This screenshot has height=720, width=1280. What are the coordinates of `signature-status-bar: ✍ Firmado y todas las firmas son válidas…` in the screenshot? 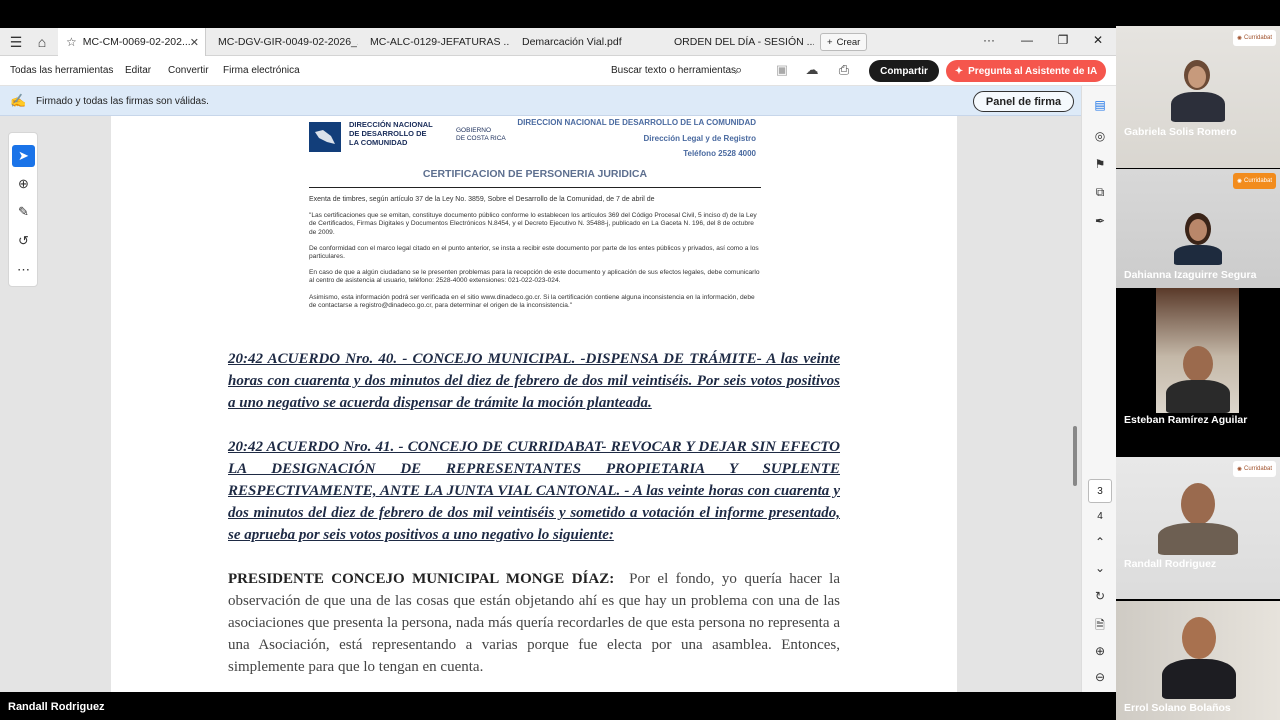 It's located at (540, 101).